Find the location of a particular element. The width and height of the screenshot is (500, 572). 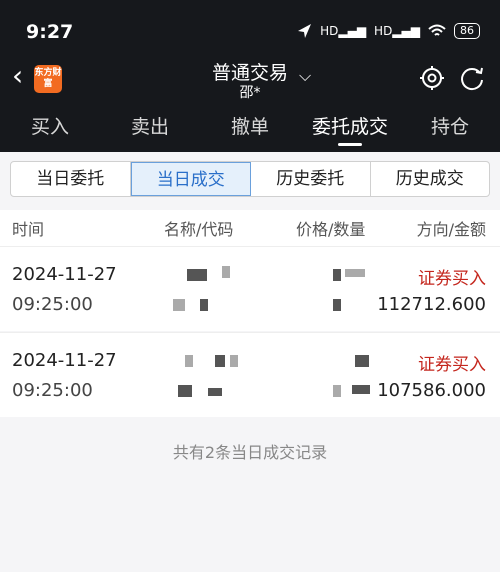

status-bar: 9:27 HD▂▄▆ HD▂▄▆ 86 is located at coordinates (250, 30).